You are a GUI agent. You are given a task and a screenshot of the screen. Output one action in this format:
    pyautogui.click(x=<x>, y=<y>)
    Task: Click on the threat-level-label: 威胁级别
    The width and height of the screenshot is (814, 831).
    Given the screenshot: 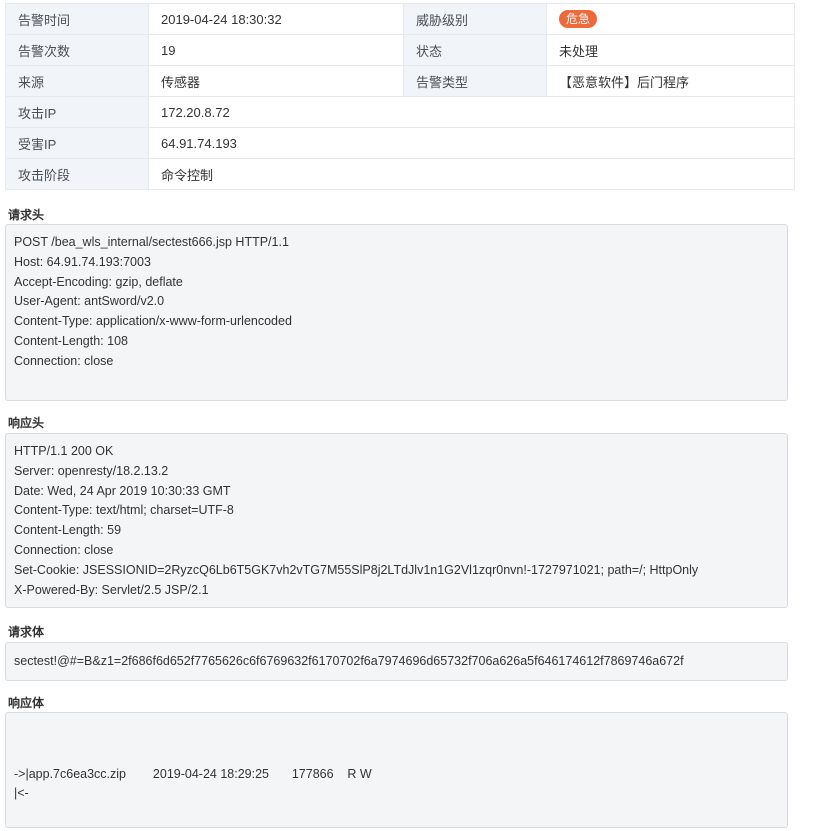 What is the action you would take?
    pyautogui.click(x=475, y=19)
    